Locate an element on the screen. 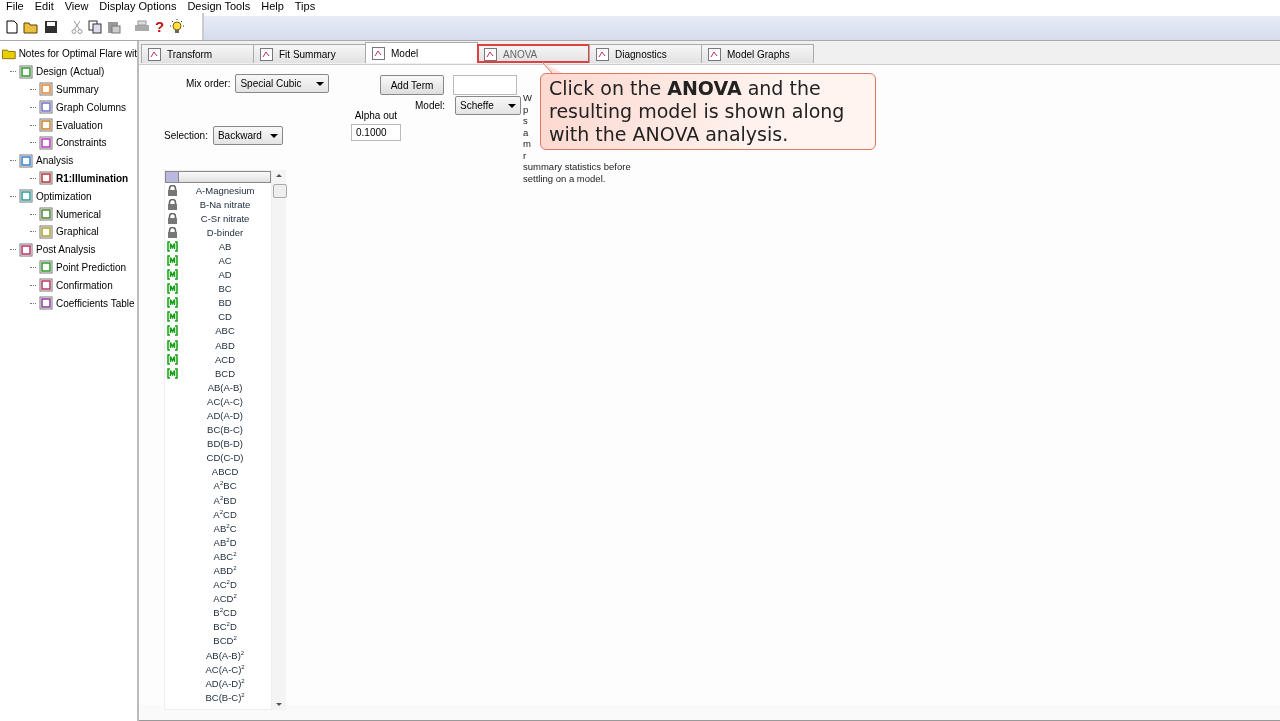  tree-item: Analysis is located at coordinates (55, 161).